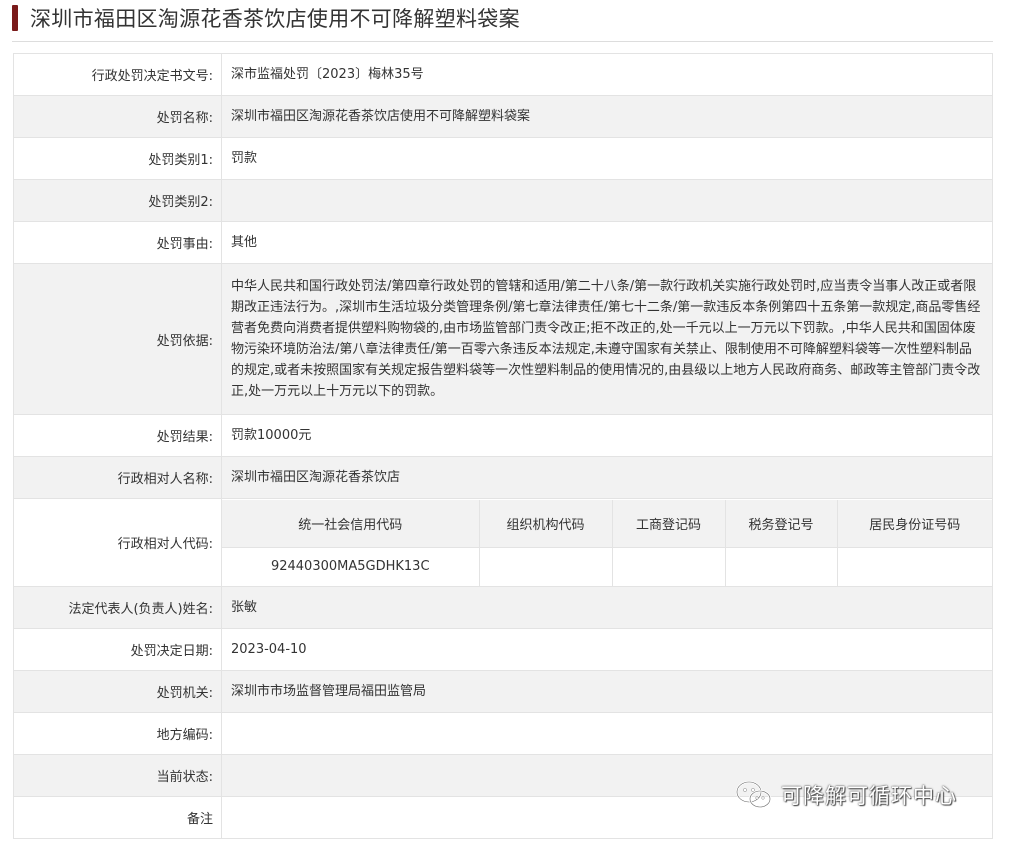 This screenshot has width=1014, height=841. What do you see at coordinates (781, 566) in the screenshot?
I see `tax-reg-value` at bounding box center [781, 566].